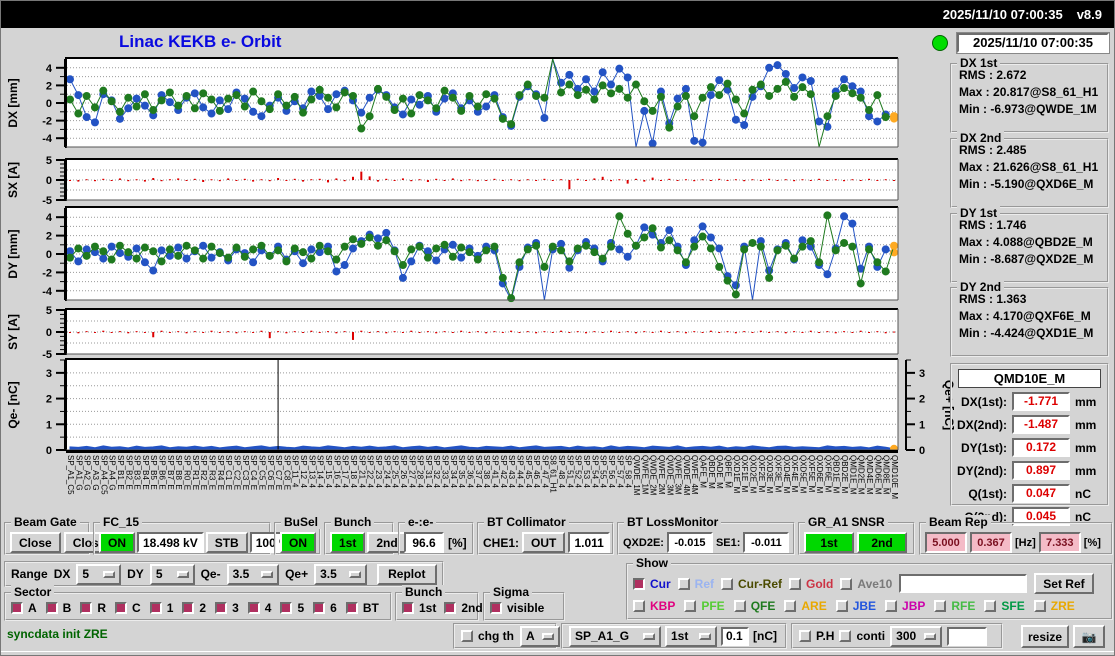 This screenshot has width=1115, height=656. What do you see at coordinates (340, 574) in the screenshot?
I see `range-qep-dropdown: 3.5` at bounding box center [340, 574].